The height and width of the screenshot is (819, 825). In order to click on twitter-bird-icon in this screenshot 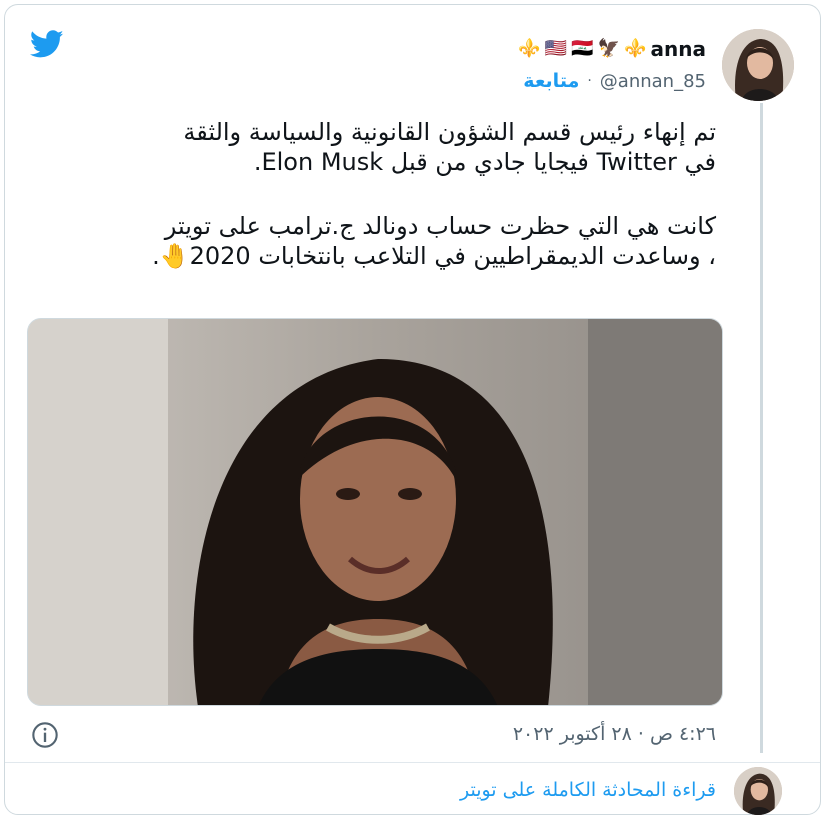, I will do `click(47, 44)`.